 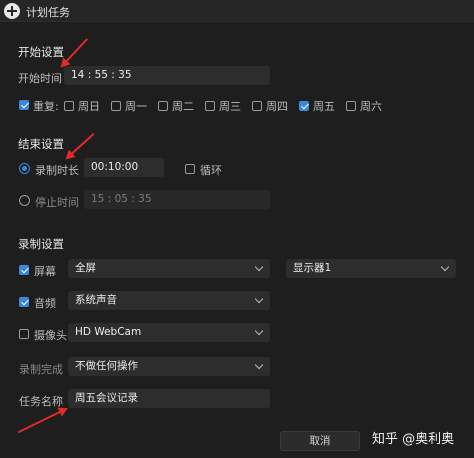 What do you see at coordinates (41, 401) in the screenshot?
I see `task-name-label: 任务名称` at bounding box center [41, 401].